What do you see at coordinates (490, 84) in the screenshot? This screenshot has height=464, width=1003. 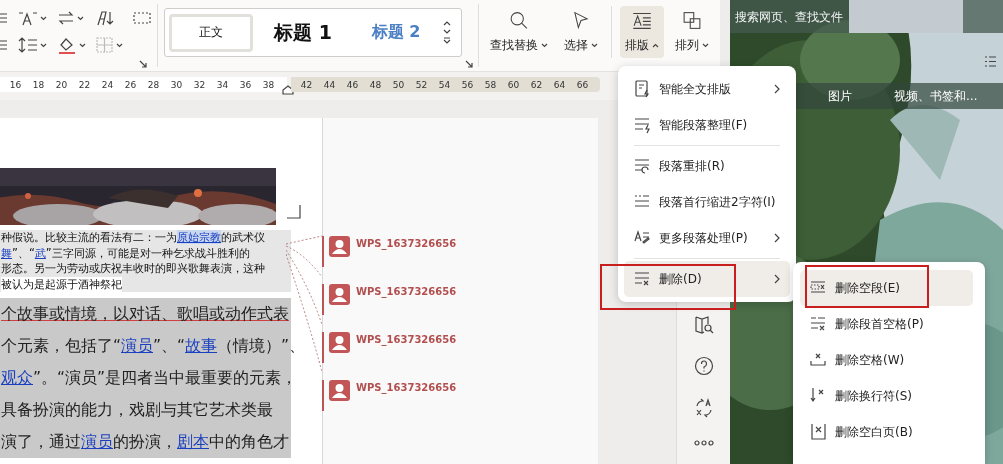 I see `ruler-number: 58` at bounding box center [490, 84].